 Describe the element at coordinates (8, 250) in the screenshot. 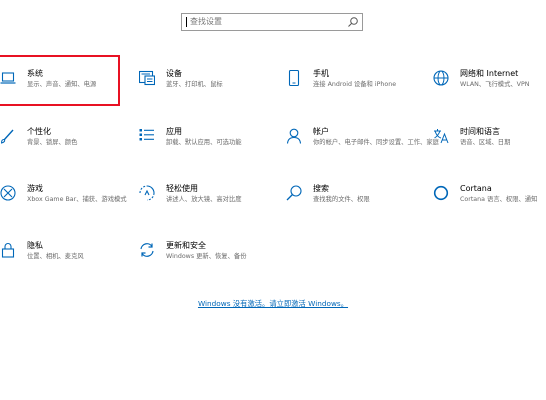

I see `lock-icon` at that location.